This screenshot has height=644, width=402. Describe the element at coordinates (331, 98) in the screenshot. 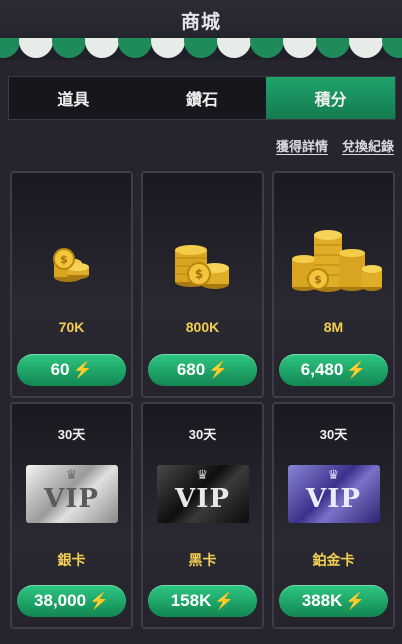

I see `tab-points: 積分` at that location.